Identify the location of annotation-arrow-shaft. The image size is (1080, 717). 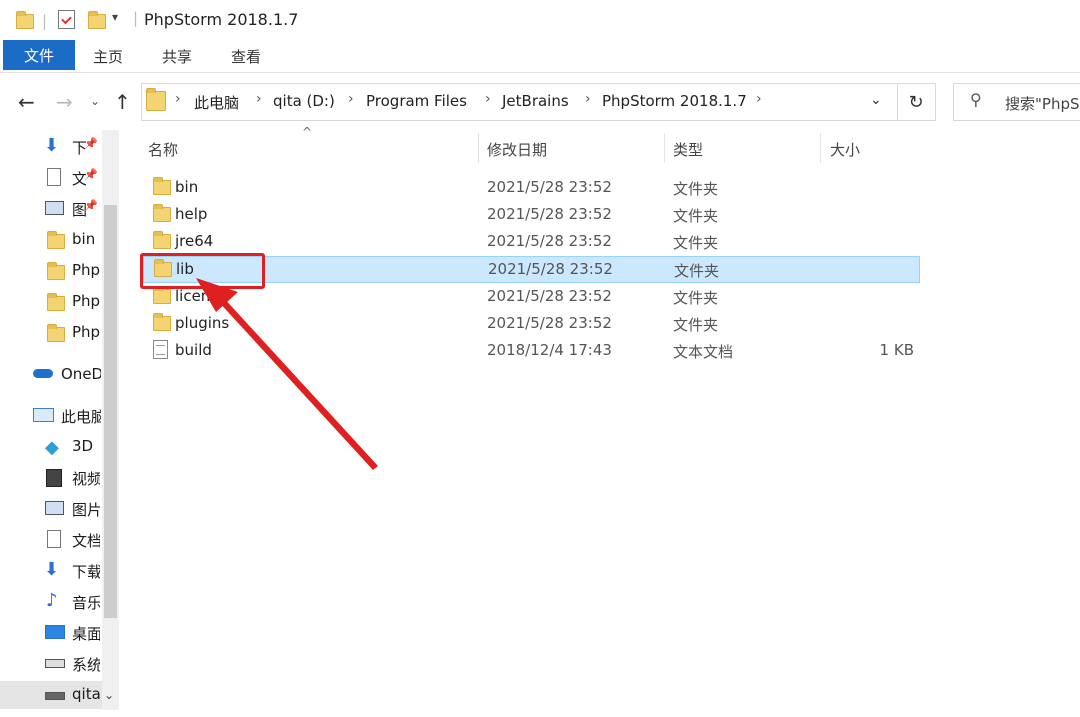
(297, 383).